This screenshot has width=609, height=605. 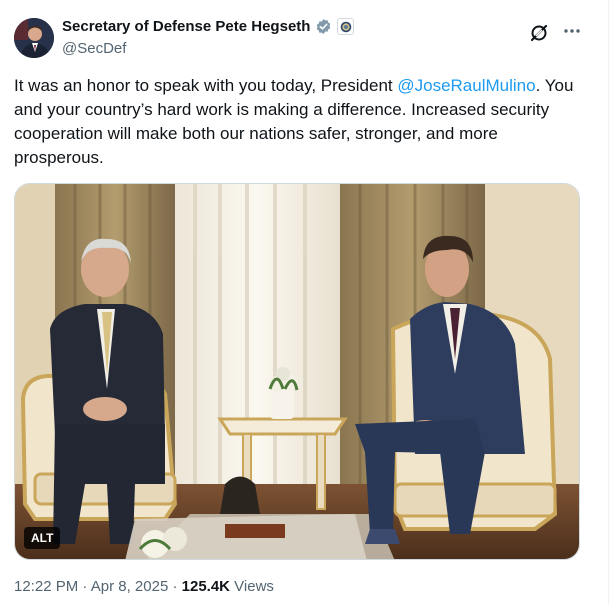 What do you see at coordinates (252, 586) in the screenshot?
I see `views-label: Views` at bounding box center [252, 586].